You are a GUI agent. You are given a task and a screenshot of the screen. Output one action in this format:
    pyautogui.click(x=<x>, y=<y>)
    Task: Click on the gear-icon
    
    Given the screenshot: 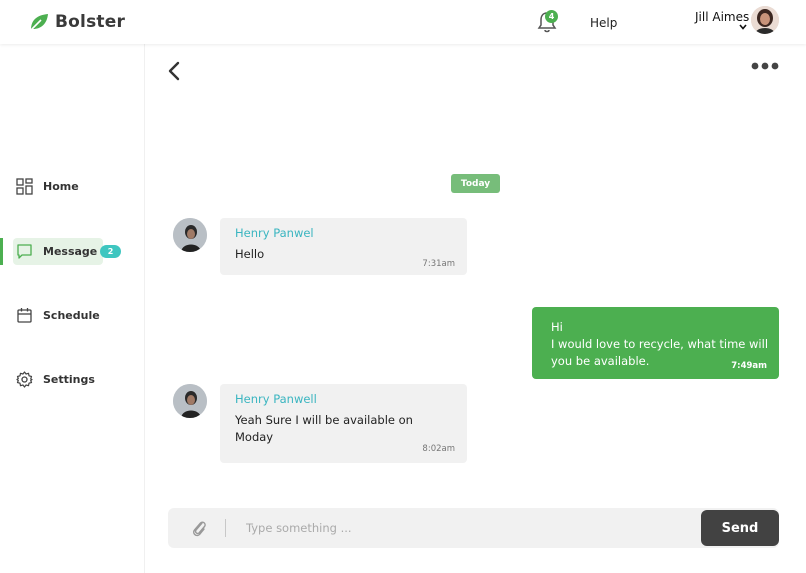 What is the action you would take?
    pyautogui.click(x=24, y=379)
    